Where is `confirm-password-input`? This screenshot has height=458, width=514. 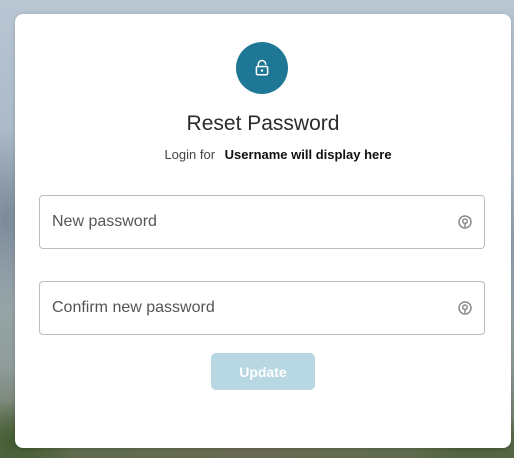
confirm-password-input is located at coordinates (247, 308).